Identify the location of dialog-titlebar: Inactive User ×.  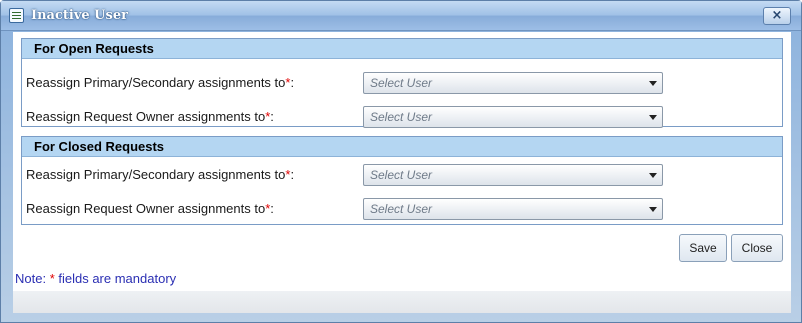
(401, 16).